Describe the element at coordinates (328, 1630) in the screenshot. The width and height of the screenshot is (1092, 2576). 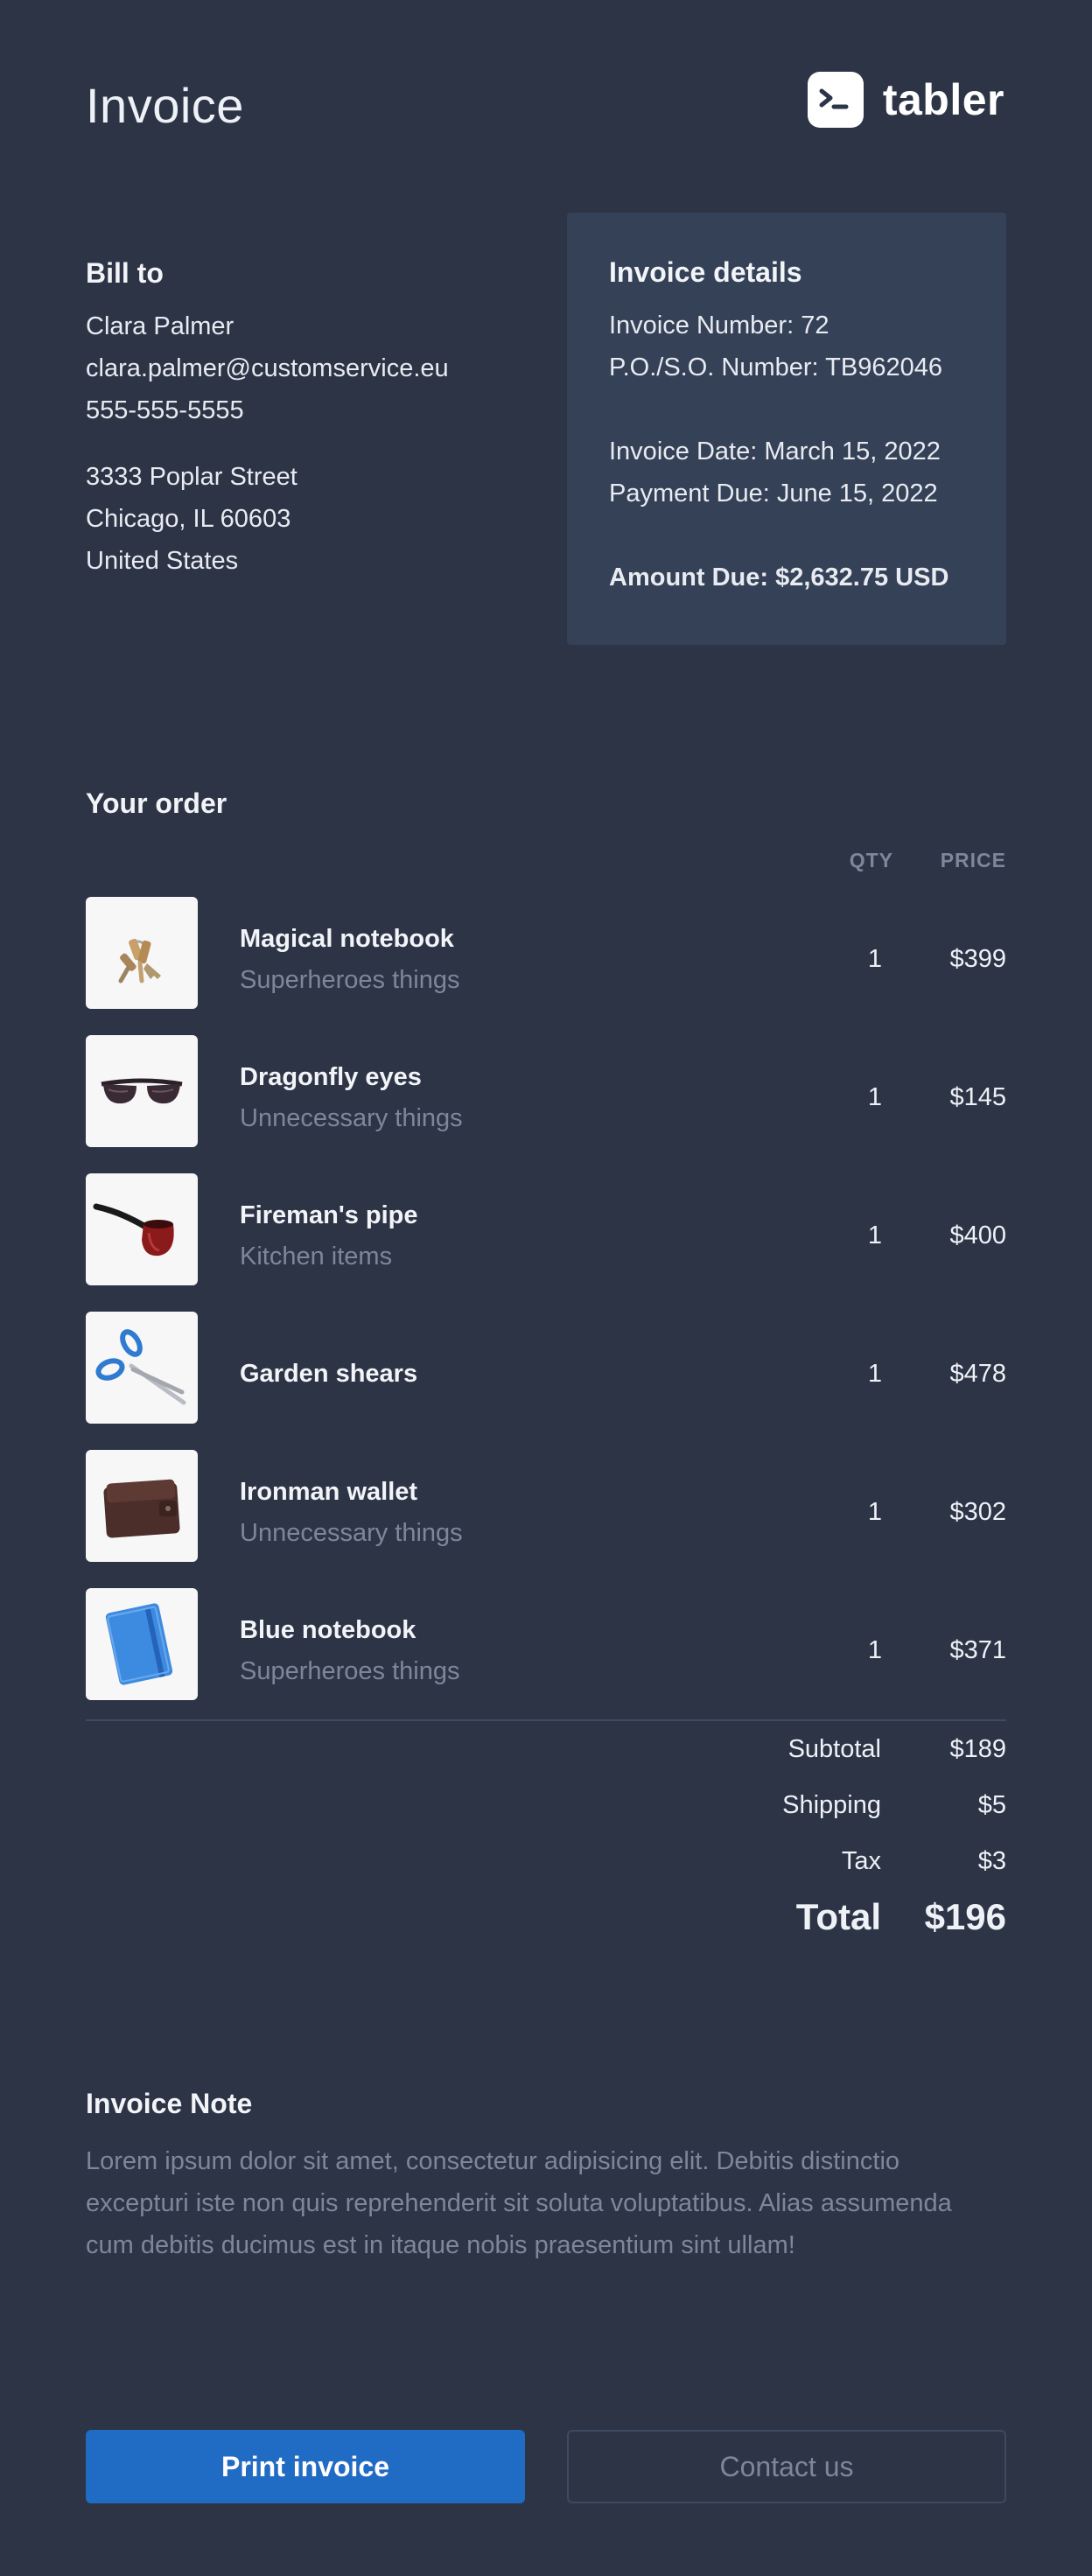
I see `item-name: Blue notebook` at that location.